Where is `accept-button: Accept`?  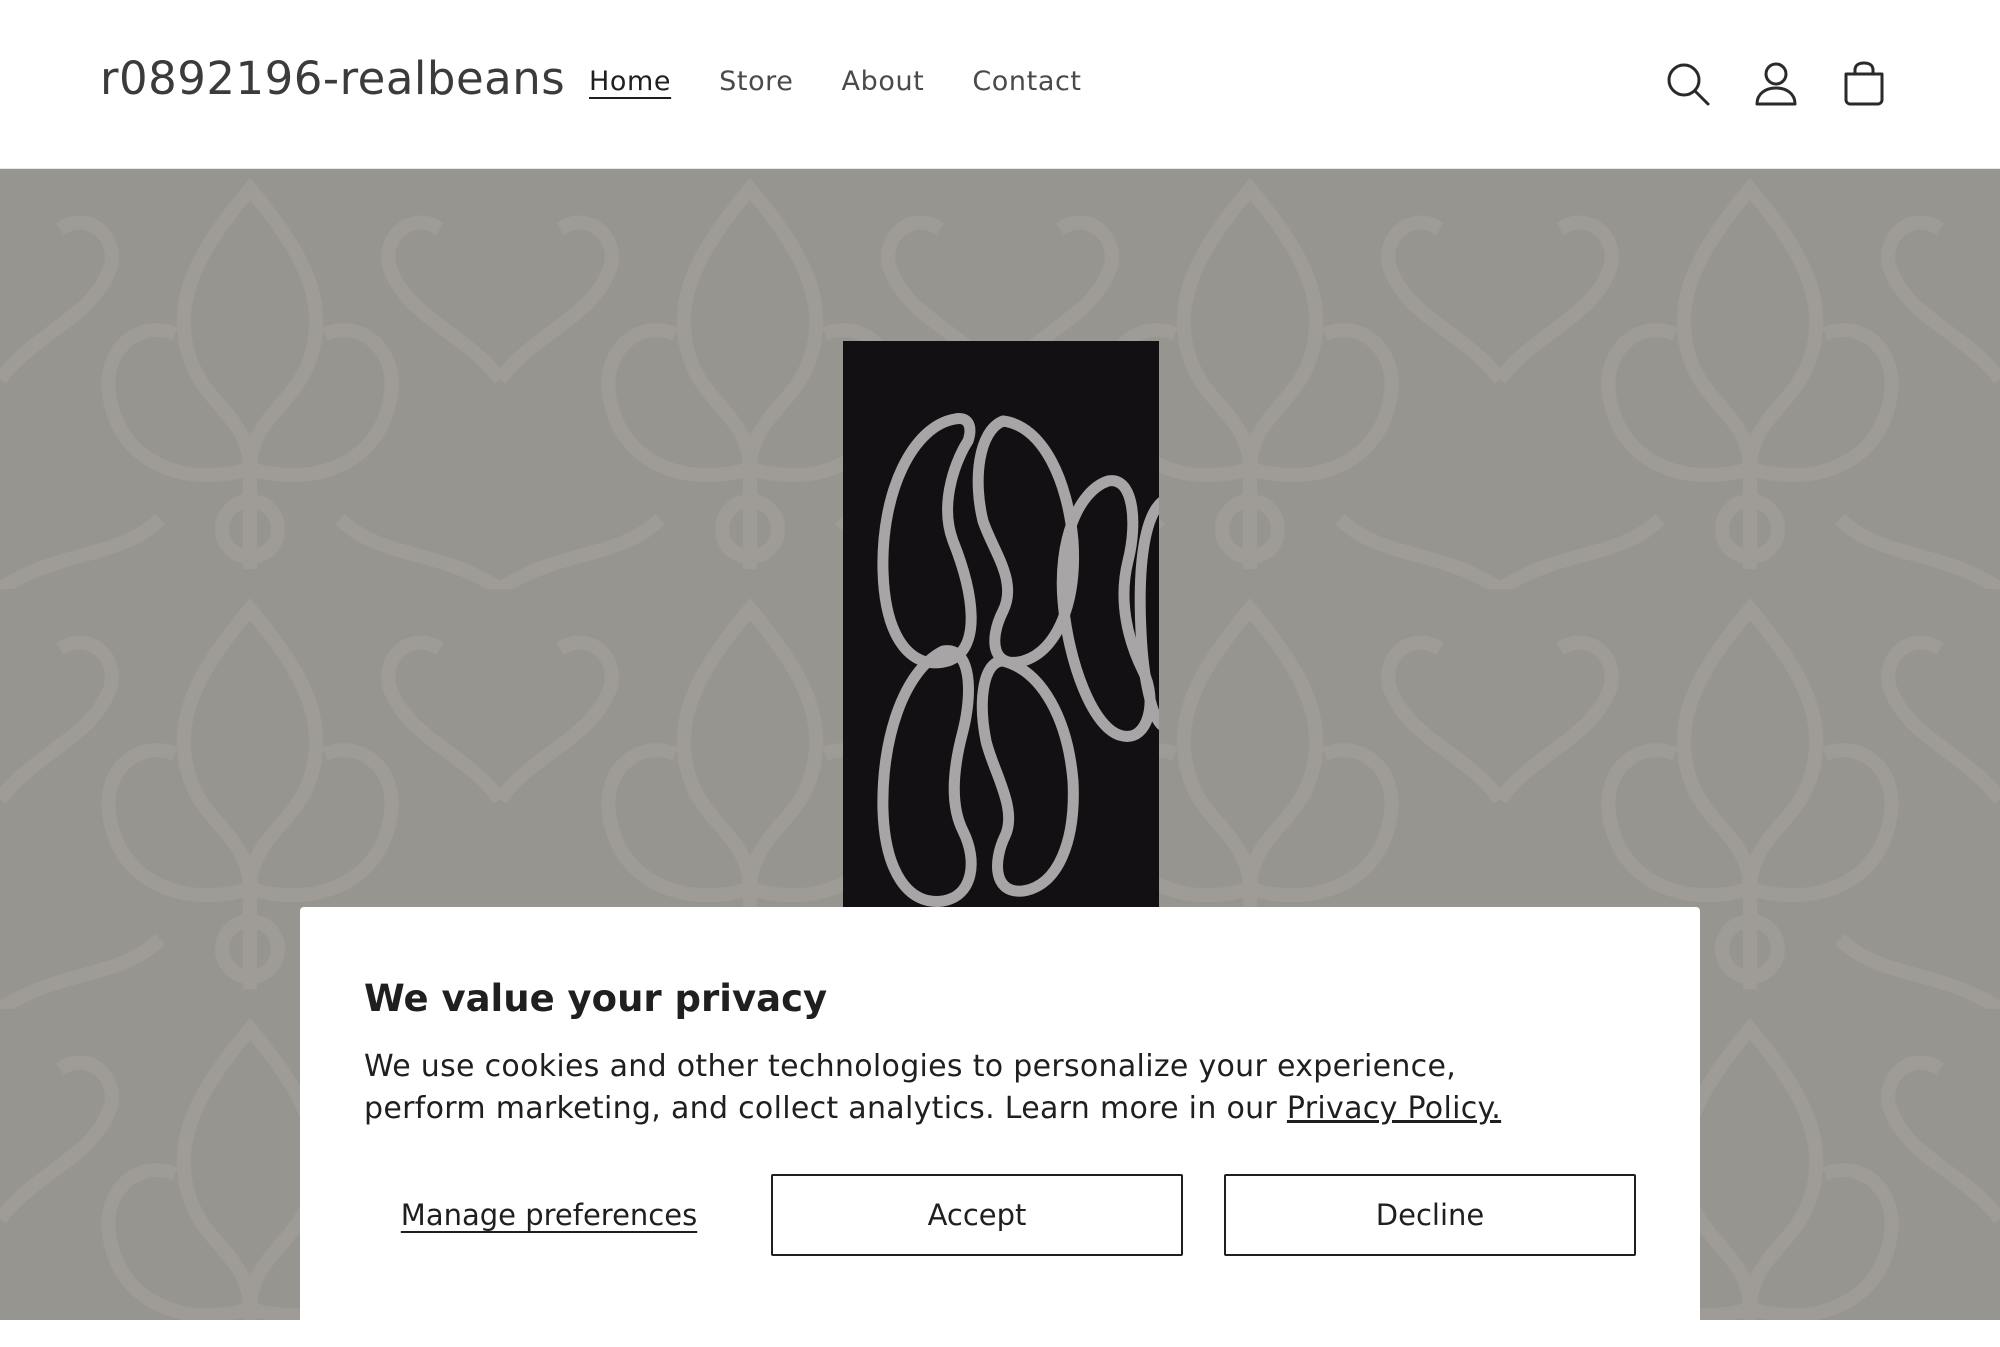 accept-button: Accept is located at coordinates (977, 1215).